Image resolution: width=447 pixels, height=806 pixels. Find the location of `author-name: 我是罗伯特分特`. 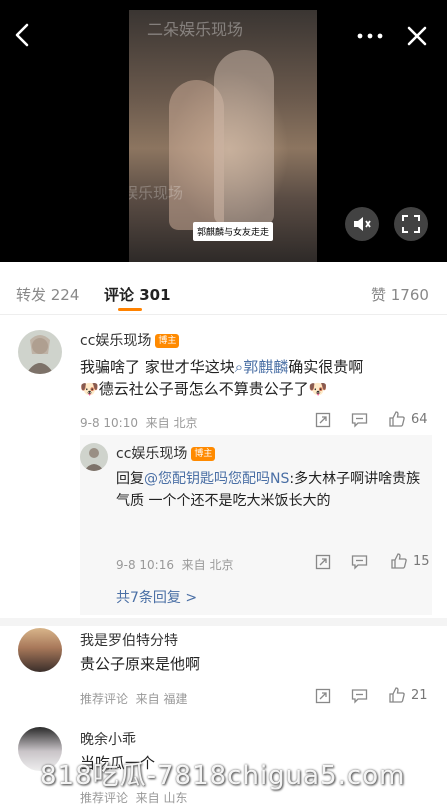

author-name: 我是罗伯特分特 is located at coordinates (129, 640).